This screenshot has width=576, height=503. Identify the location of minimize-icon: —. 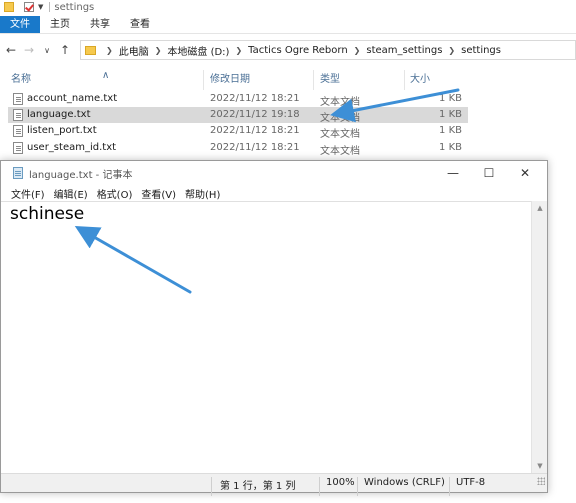
(453, 173).